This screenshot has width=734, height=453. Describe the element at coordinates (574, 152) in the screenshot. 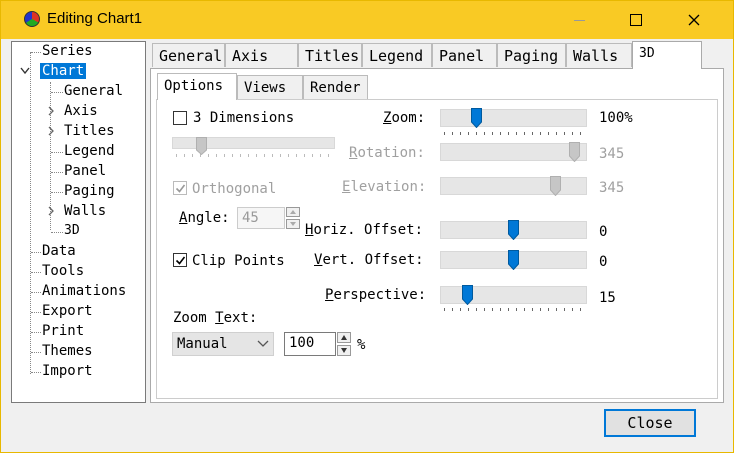

I see `rotation-slider-thumb` at that location.